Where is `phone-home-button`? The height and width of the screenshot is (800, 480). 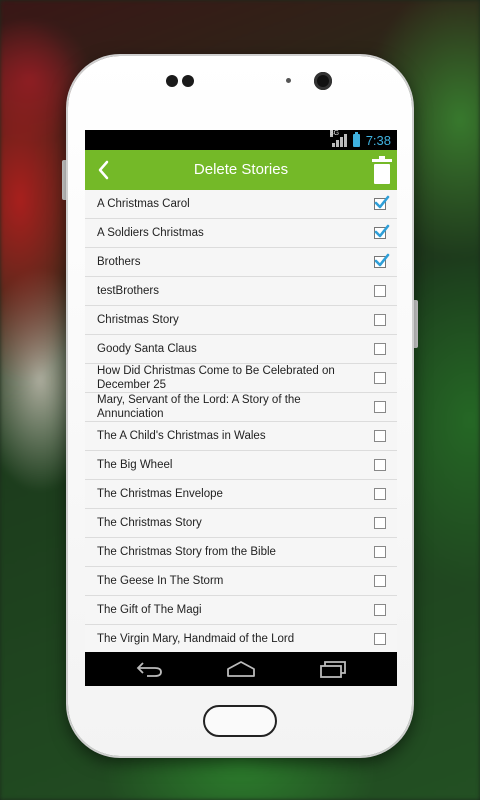
phone-home-button is located at coordinates (240, 721).